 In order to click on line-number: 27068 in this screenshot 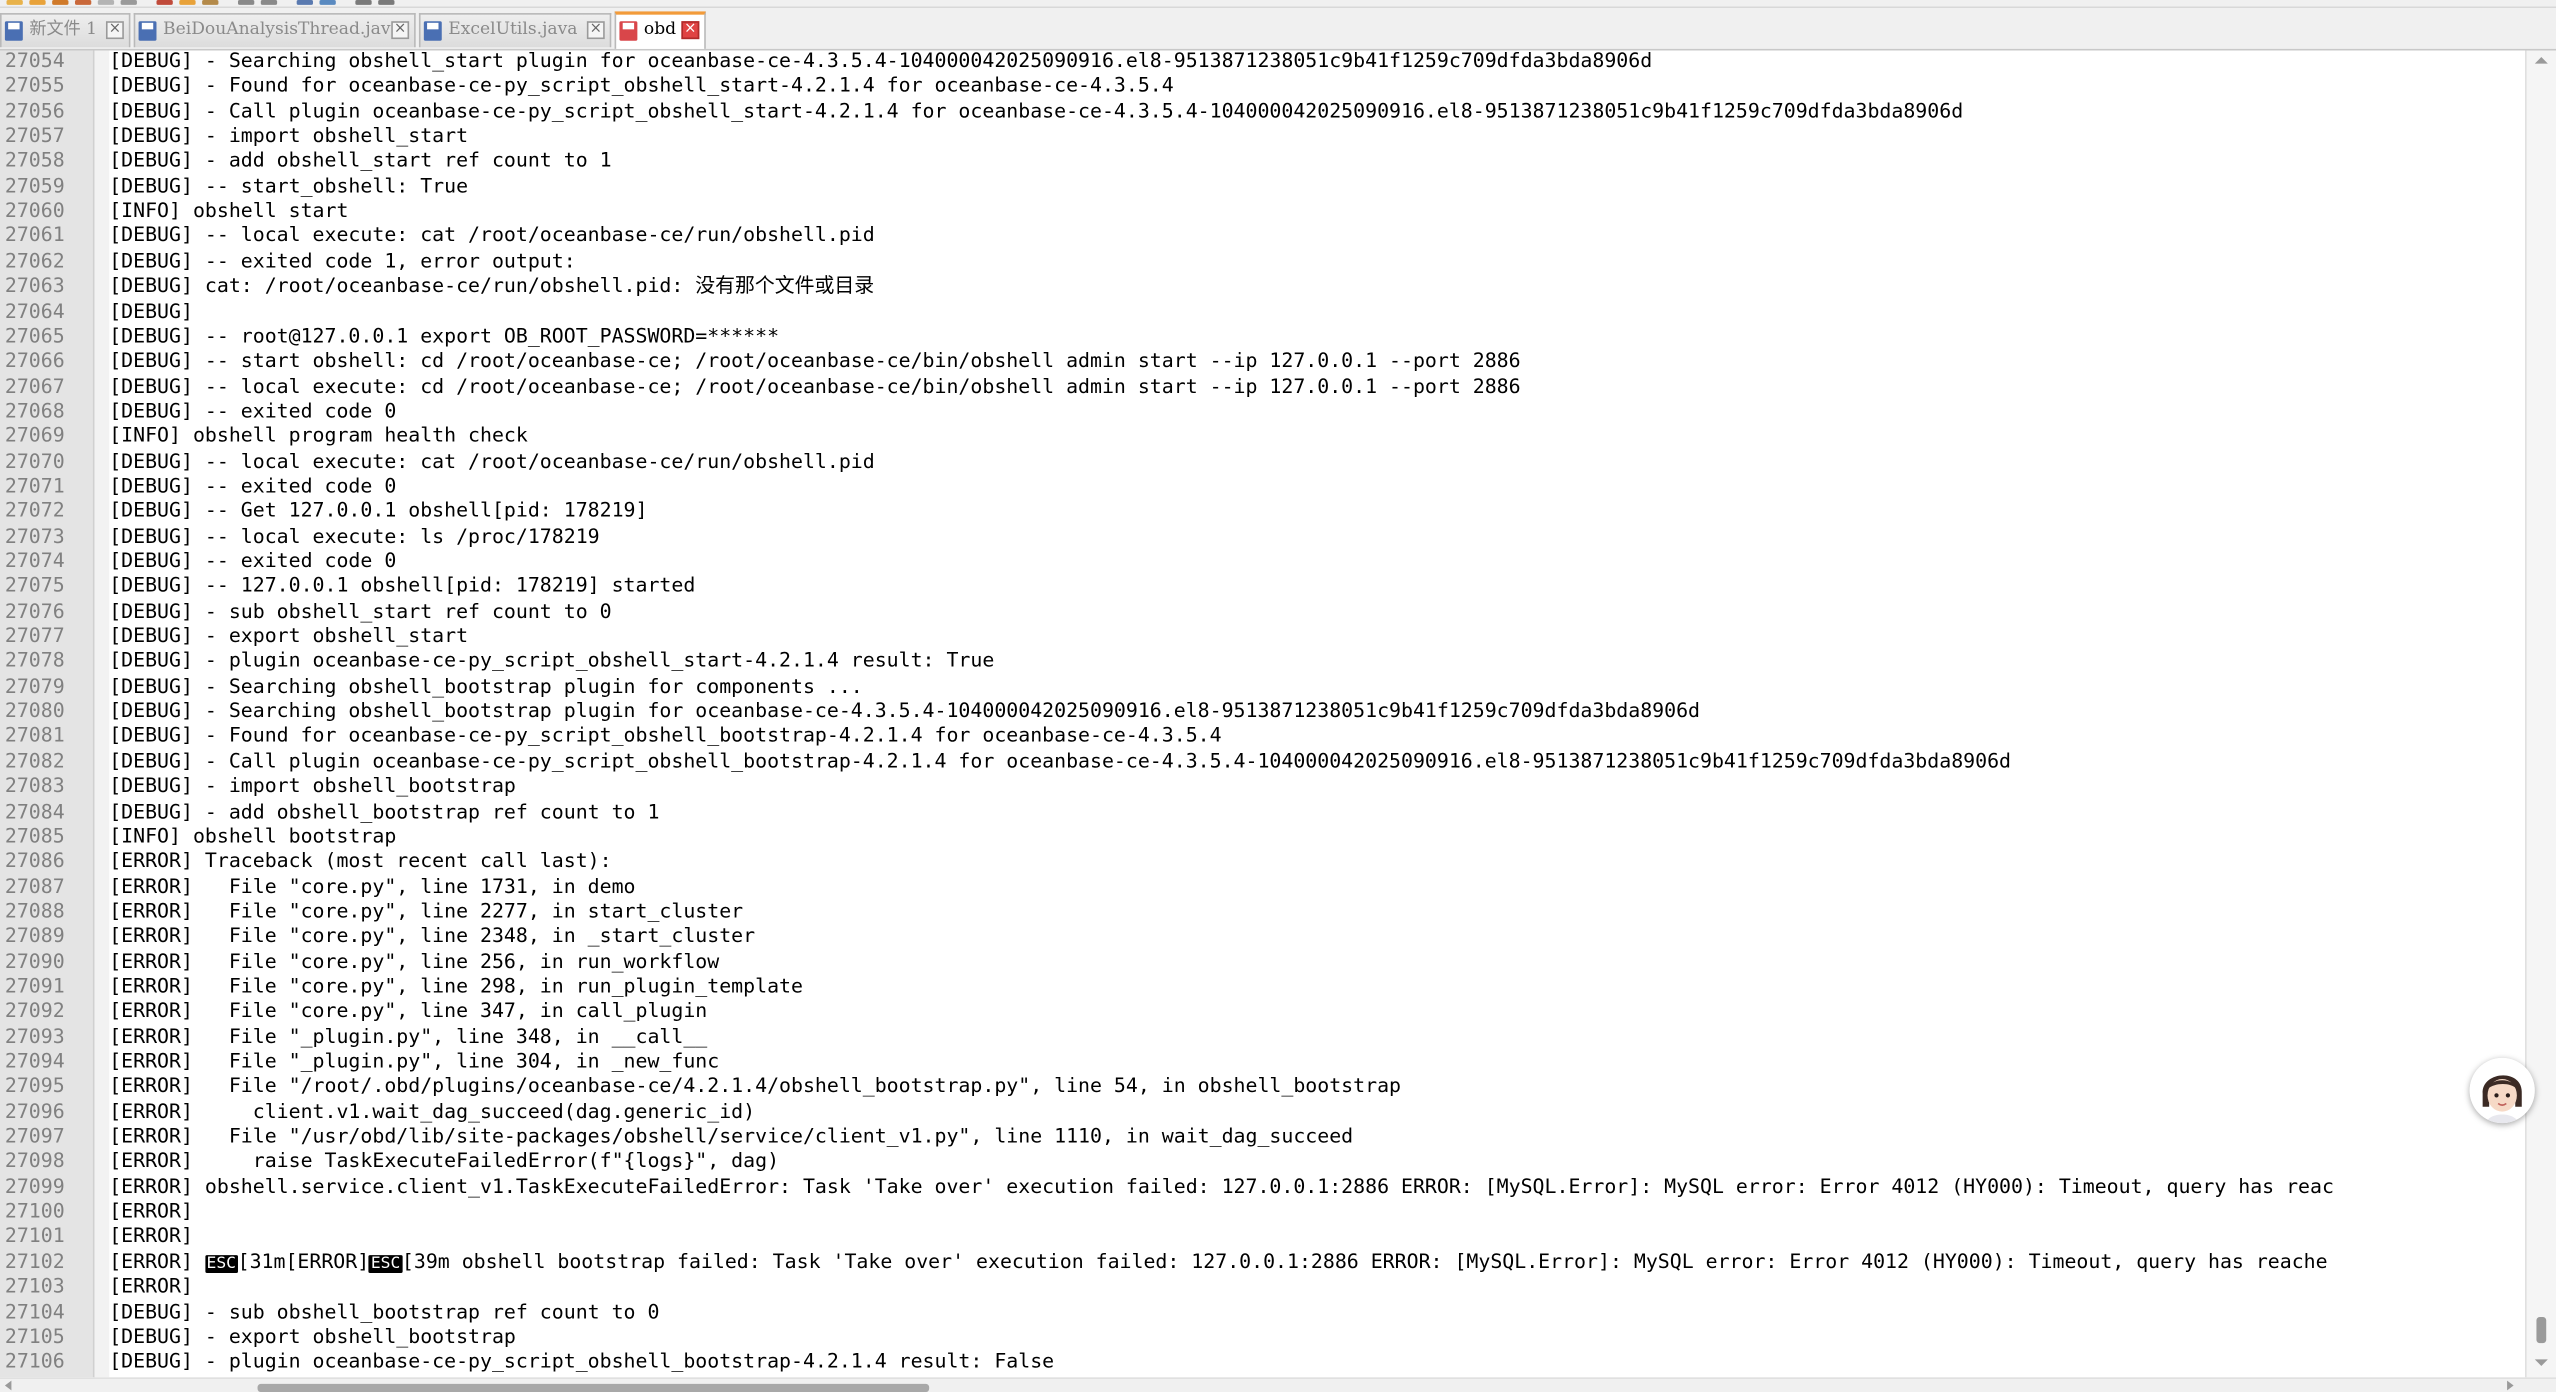, I will do `click(34, 410)`.